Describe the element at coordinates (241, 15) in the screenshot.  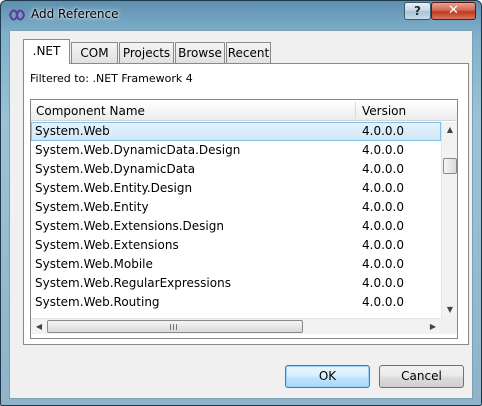
I see `title-bar: Add Reference ? ✕` at that location.